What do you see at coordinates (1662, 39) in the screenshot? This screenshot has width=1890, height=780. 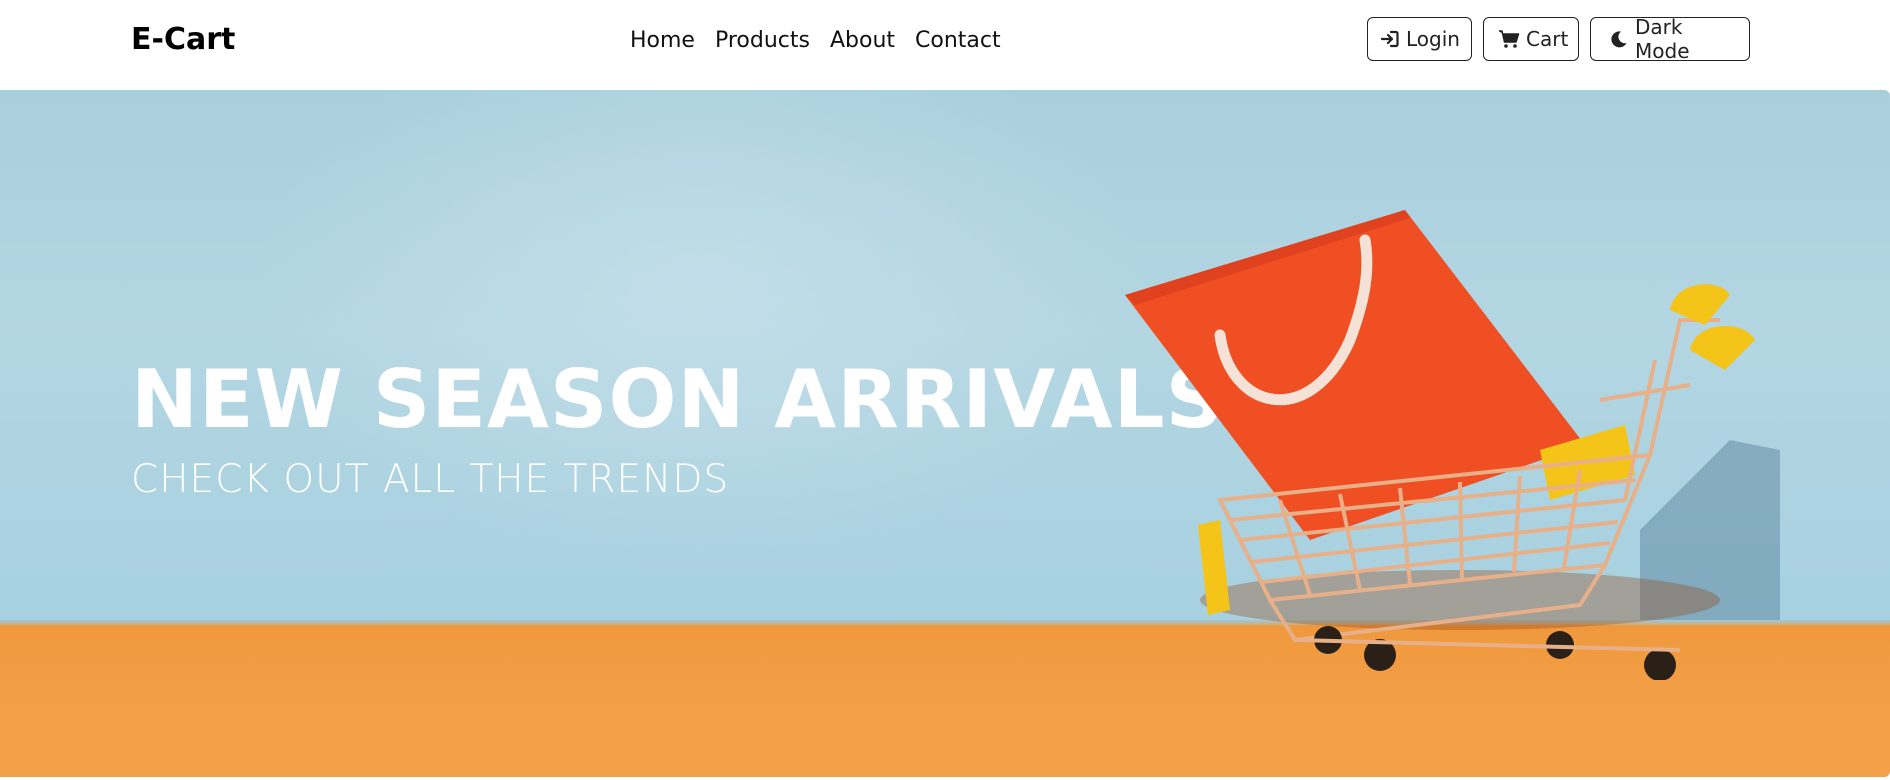 I see `dark-mode-button-label: Dark Mode` at bounding box center [1662, 39].